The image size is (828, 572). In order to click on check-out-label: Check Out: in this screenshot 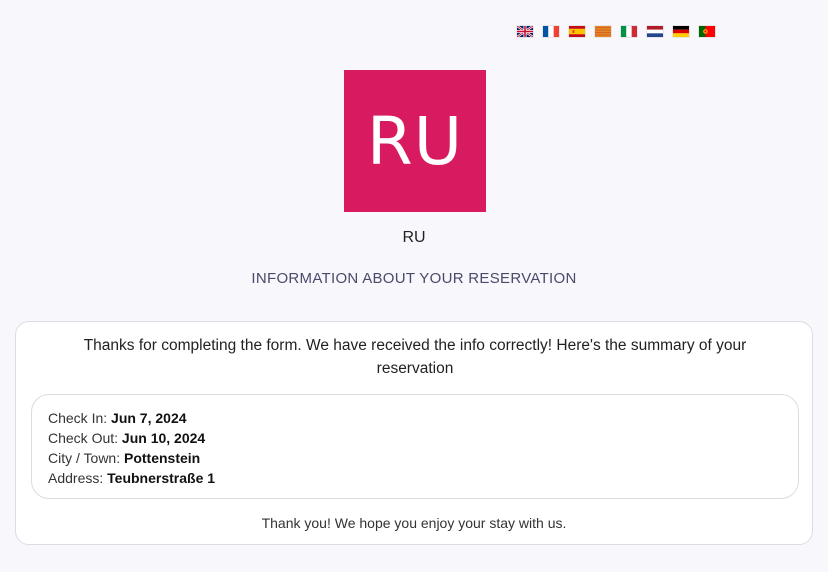, I will do `click(83, 438)`.